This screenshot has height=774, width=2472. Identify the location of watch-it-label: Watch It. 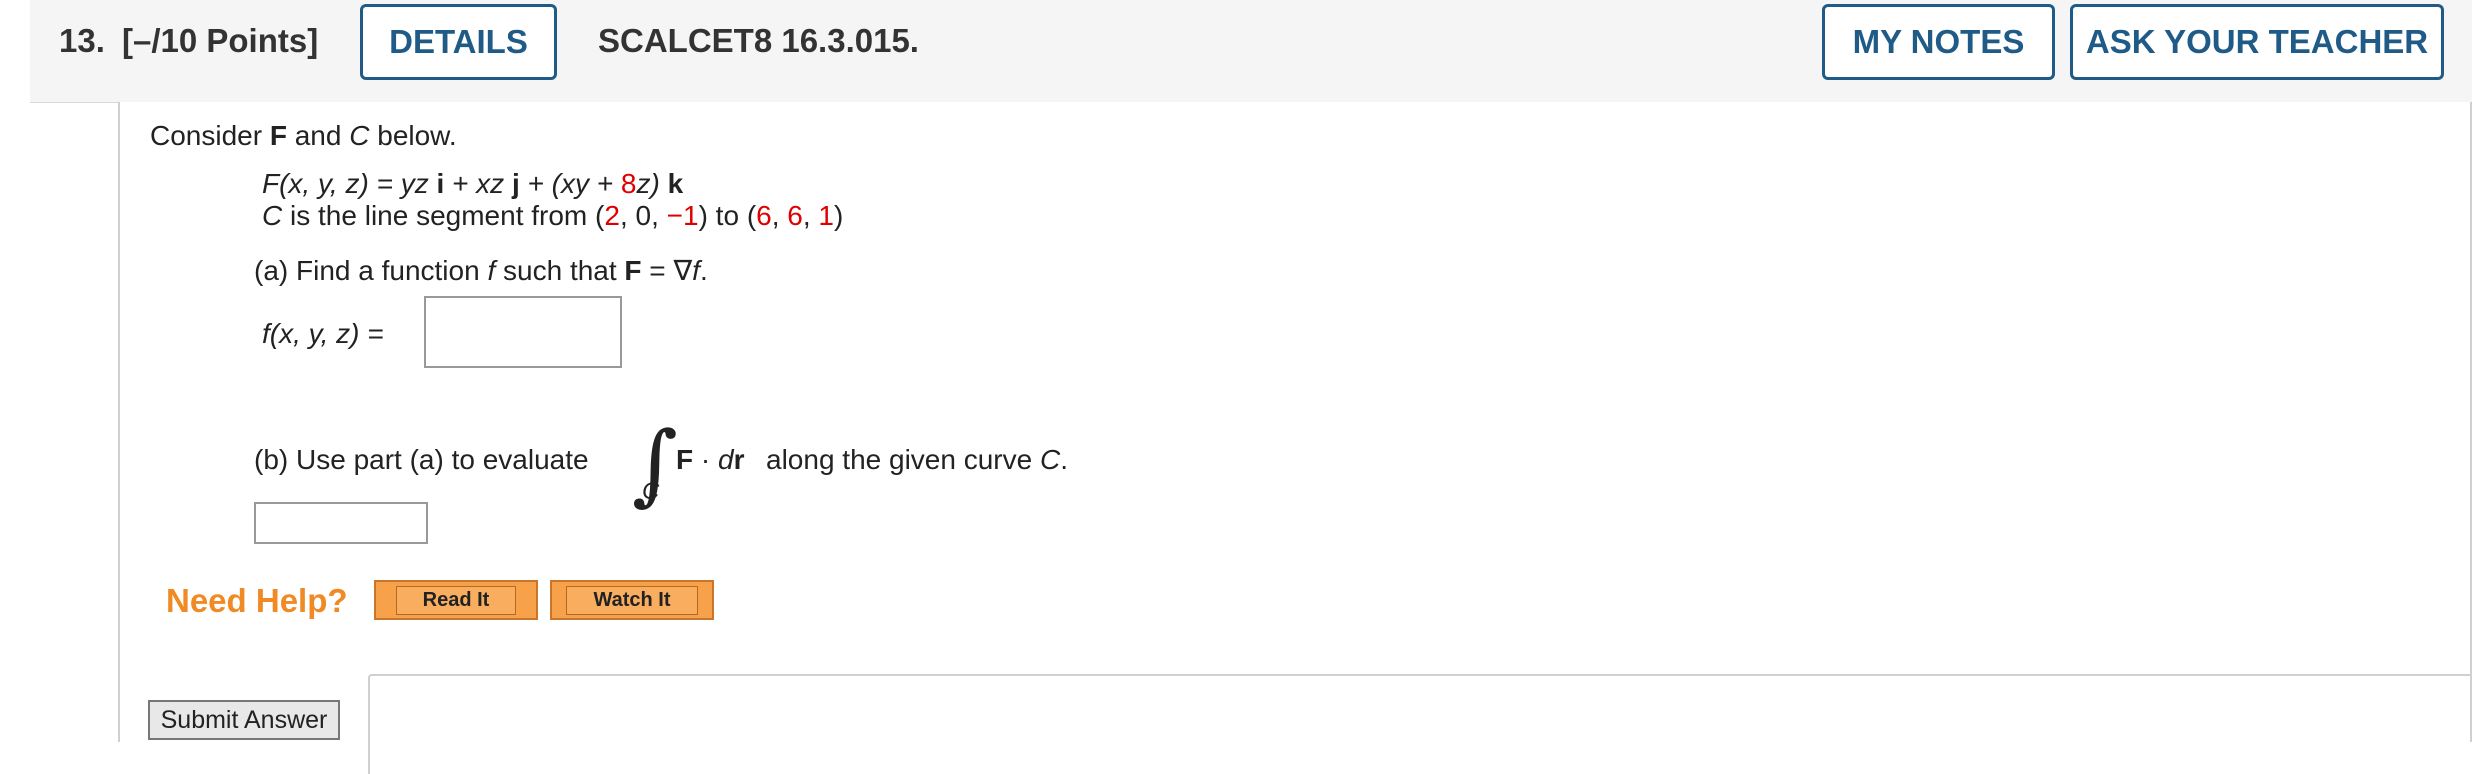
(632, 600).